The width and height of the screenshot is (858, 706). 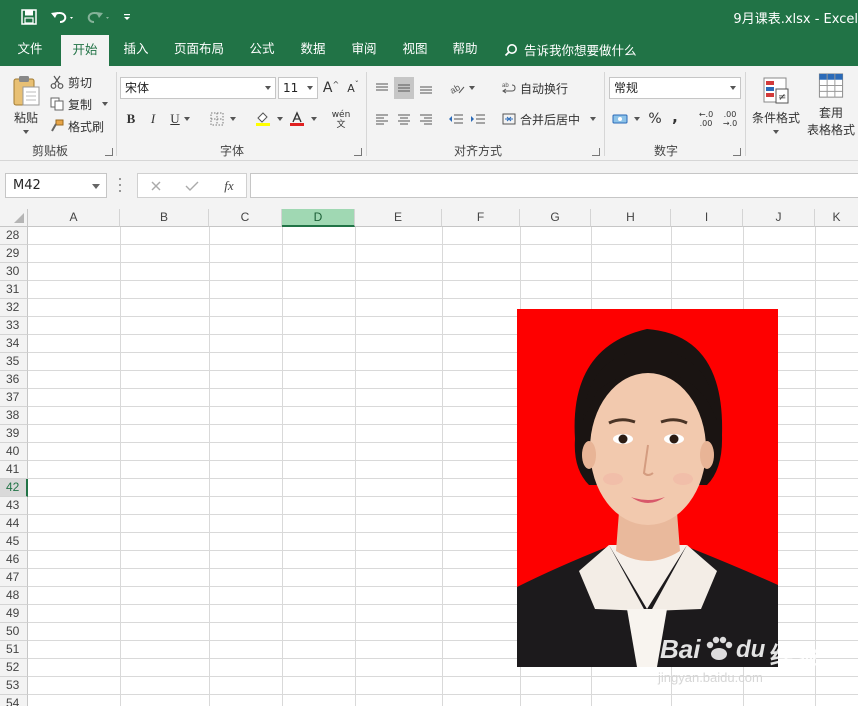 I want to click on row-header-35: 35, so click(x=14, y=362).